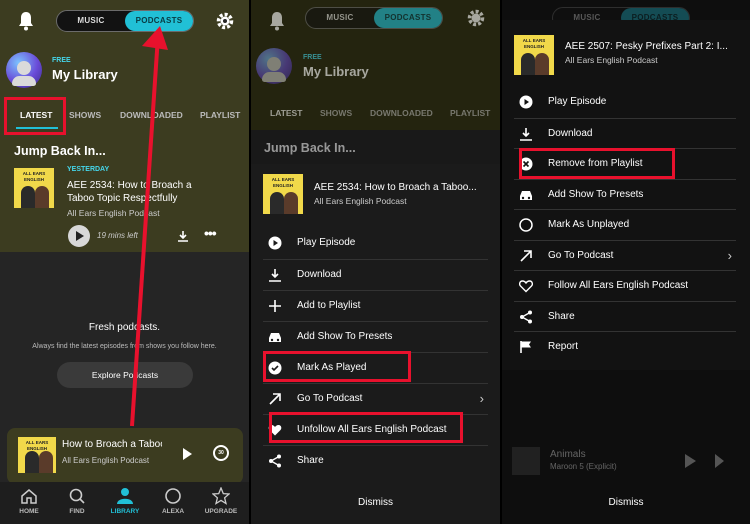 The height and width of the screenshot is (524, 750). What do you see at coordinates (275, 243) in the screenshot?
I see `play-circle-icon` at bounding box center [275, 243].